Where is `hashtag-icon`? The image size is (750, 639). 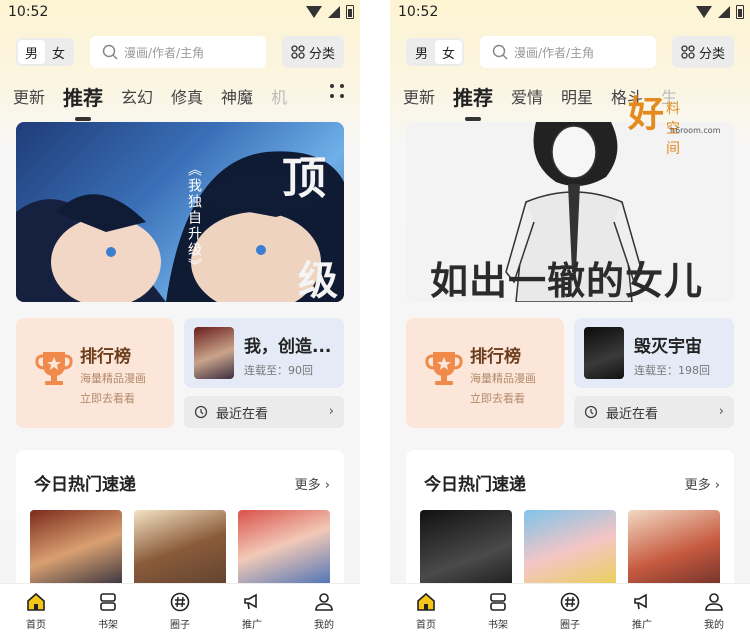
hashtag-icon is located at coordinates (570, 602).